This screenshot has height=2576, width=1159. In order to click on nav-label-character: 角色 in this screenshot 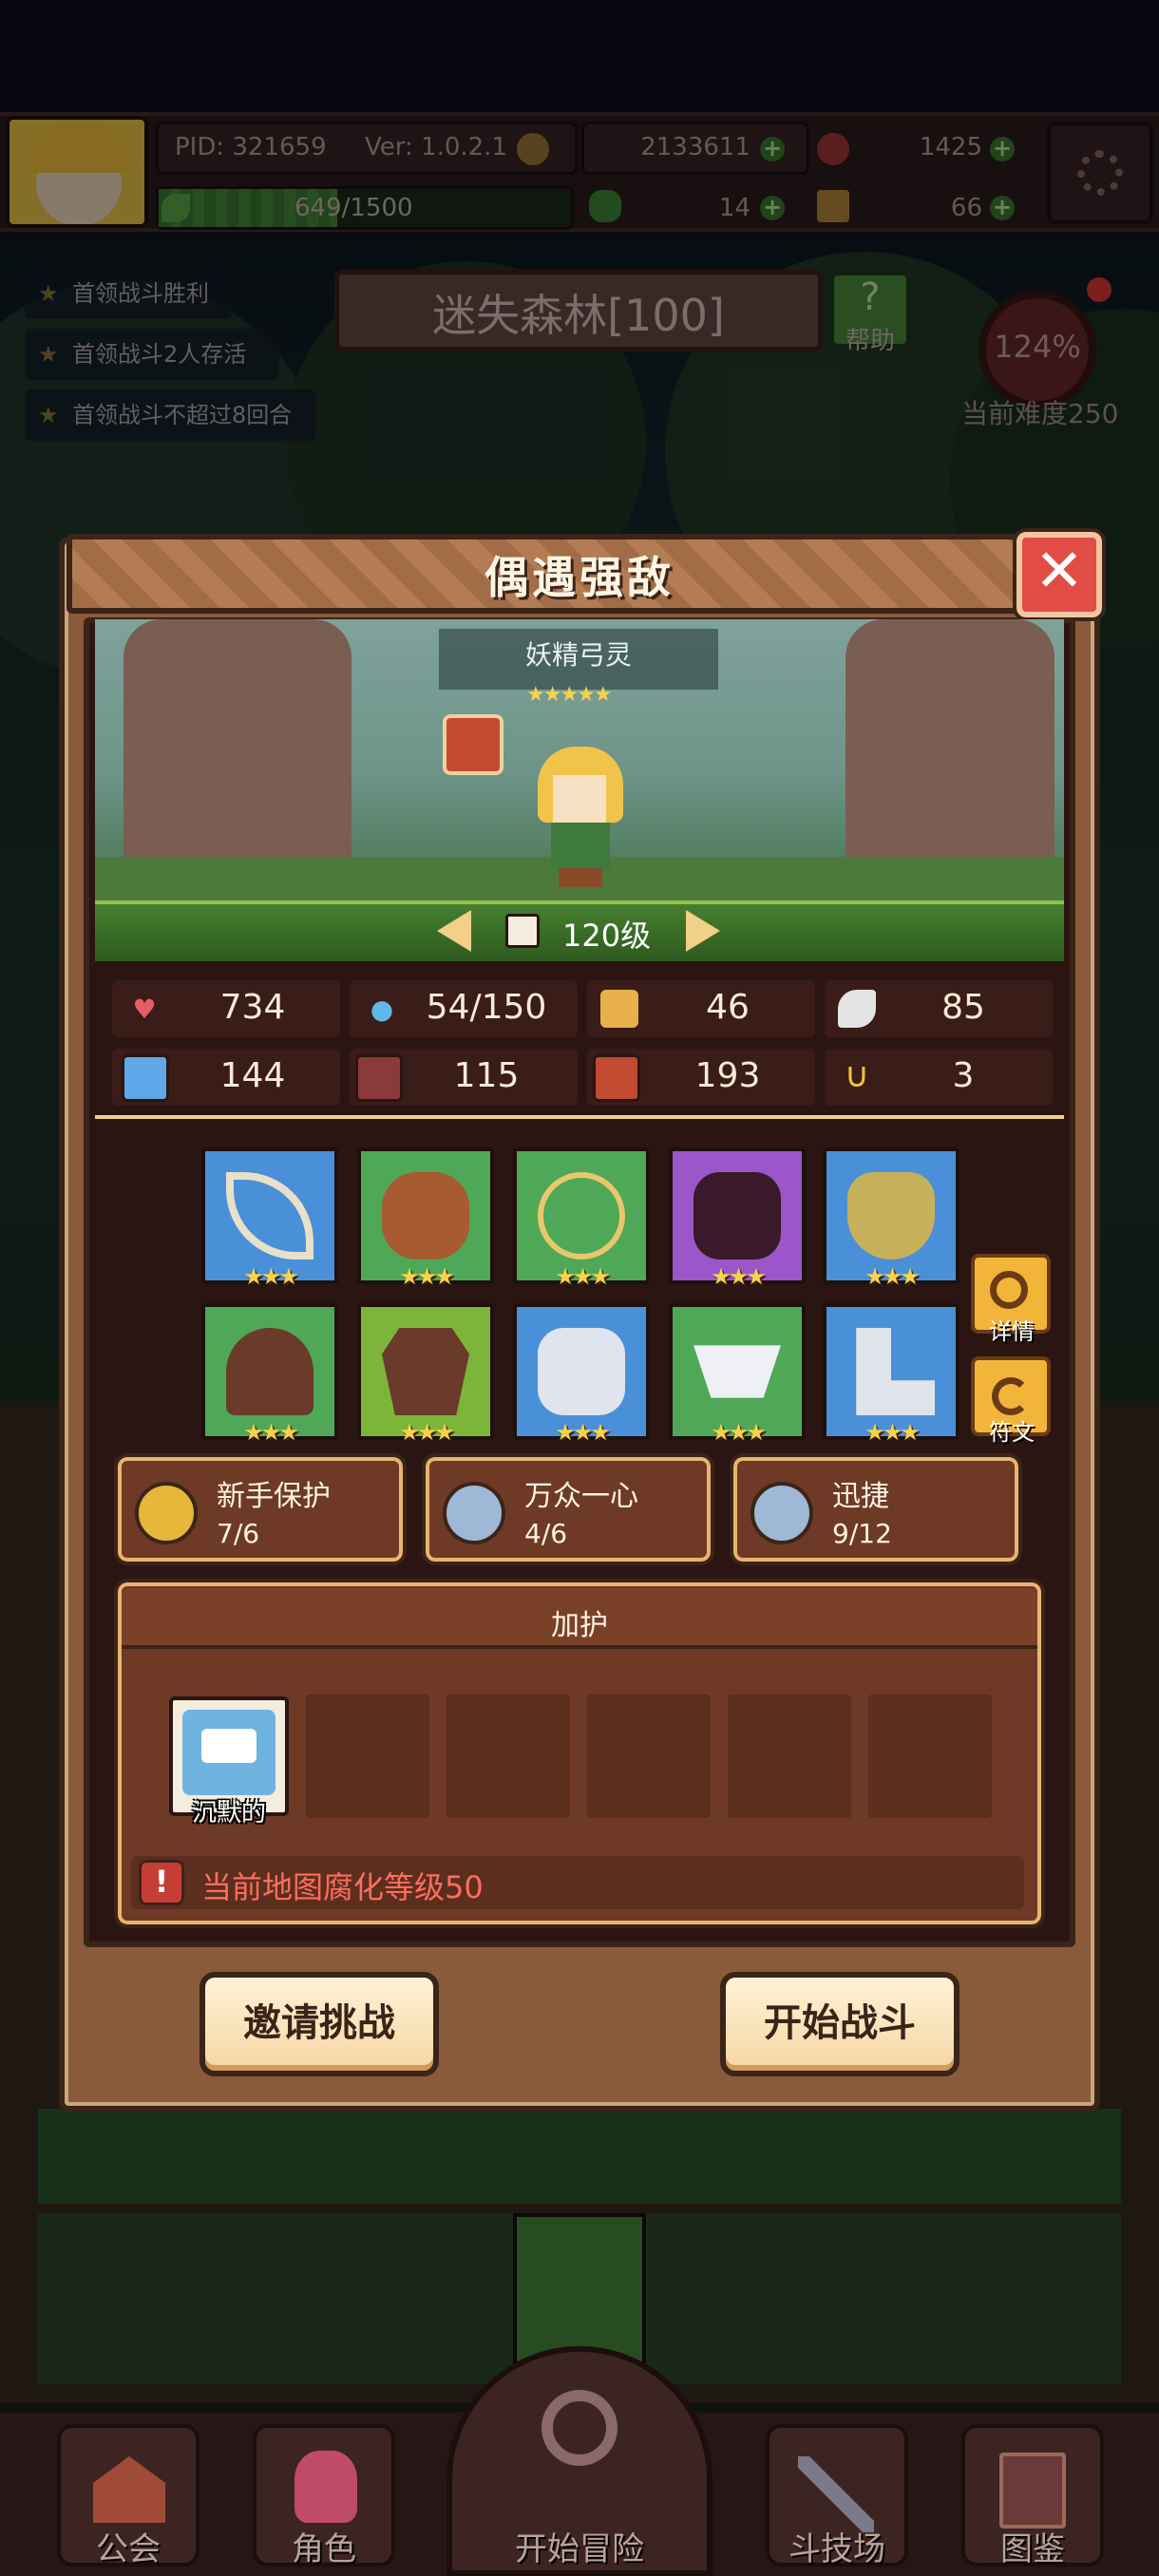, I will do `click(324, 2549)`.